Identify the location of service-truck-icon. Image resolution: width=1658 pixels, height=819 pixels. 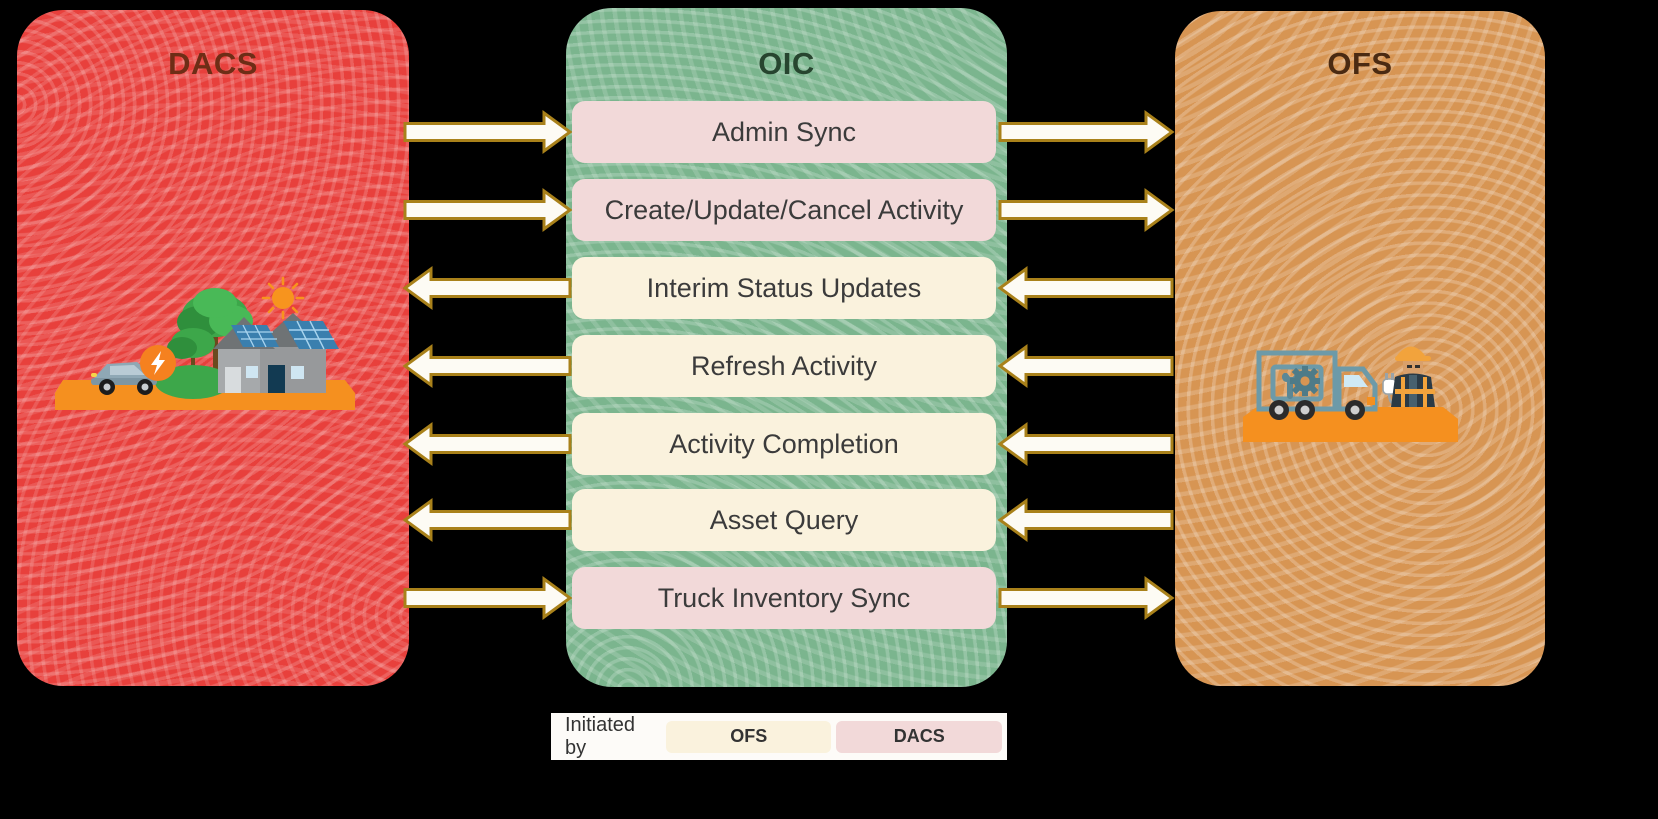
(1317, 385).